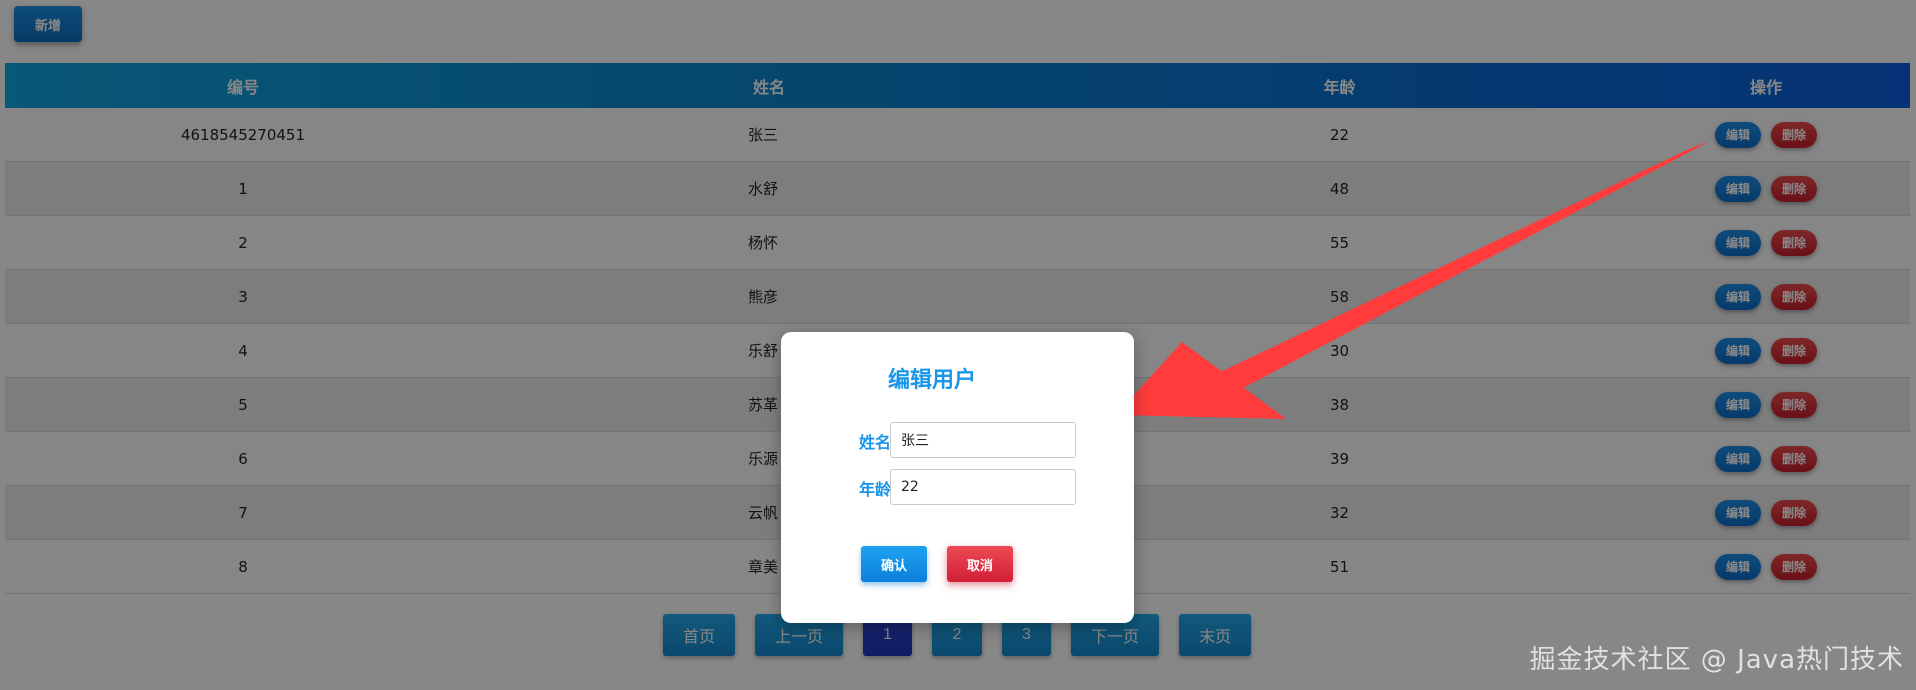 This screenshot has width=1916, height=690. What do you see at coordinates (874, 489) in the screenshot?
I see `age-label: 年龄` at bounding box center [874, 489].